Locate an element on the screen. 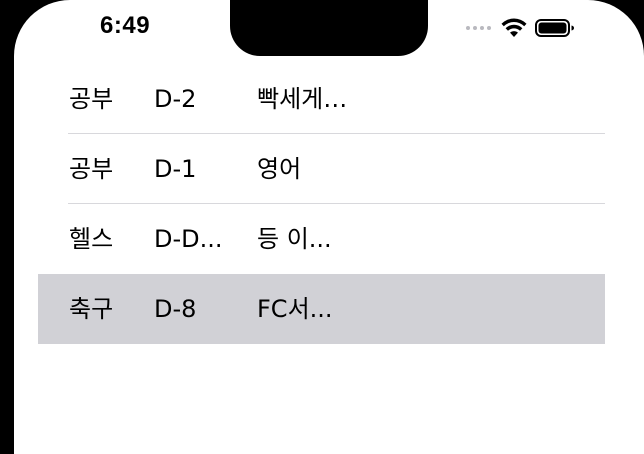 The height and width of the screenshot is (454, 644). row-title: 영어 is located at coordinates (279, 169).